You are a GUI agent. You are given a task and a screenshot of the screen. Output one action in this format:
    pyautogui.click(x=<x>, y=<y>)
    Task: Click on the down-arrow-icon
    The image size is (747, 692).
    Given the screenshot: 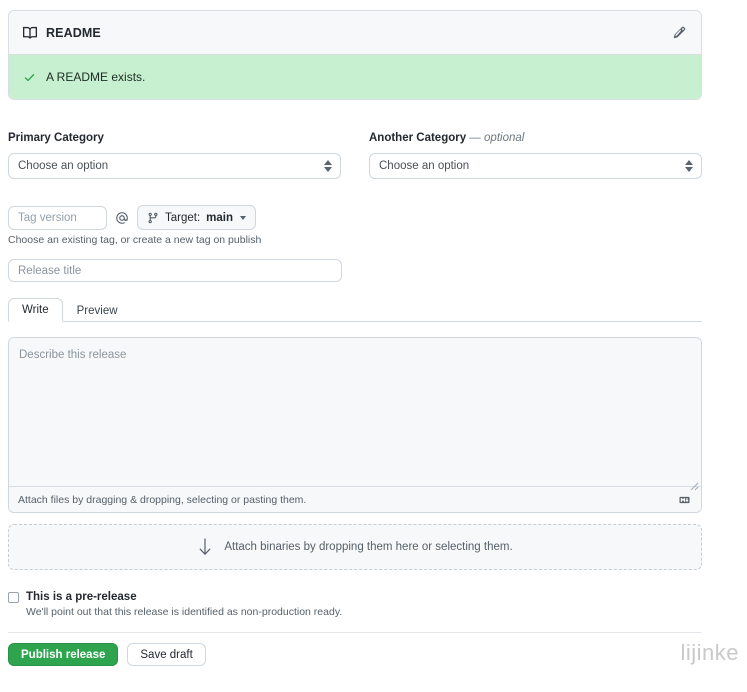 What is the action you would take?
    pyautogui.click(x=205, y=547)
    